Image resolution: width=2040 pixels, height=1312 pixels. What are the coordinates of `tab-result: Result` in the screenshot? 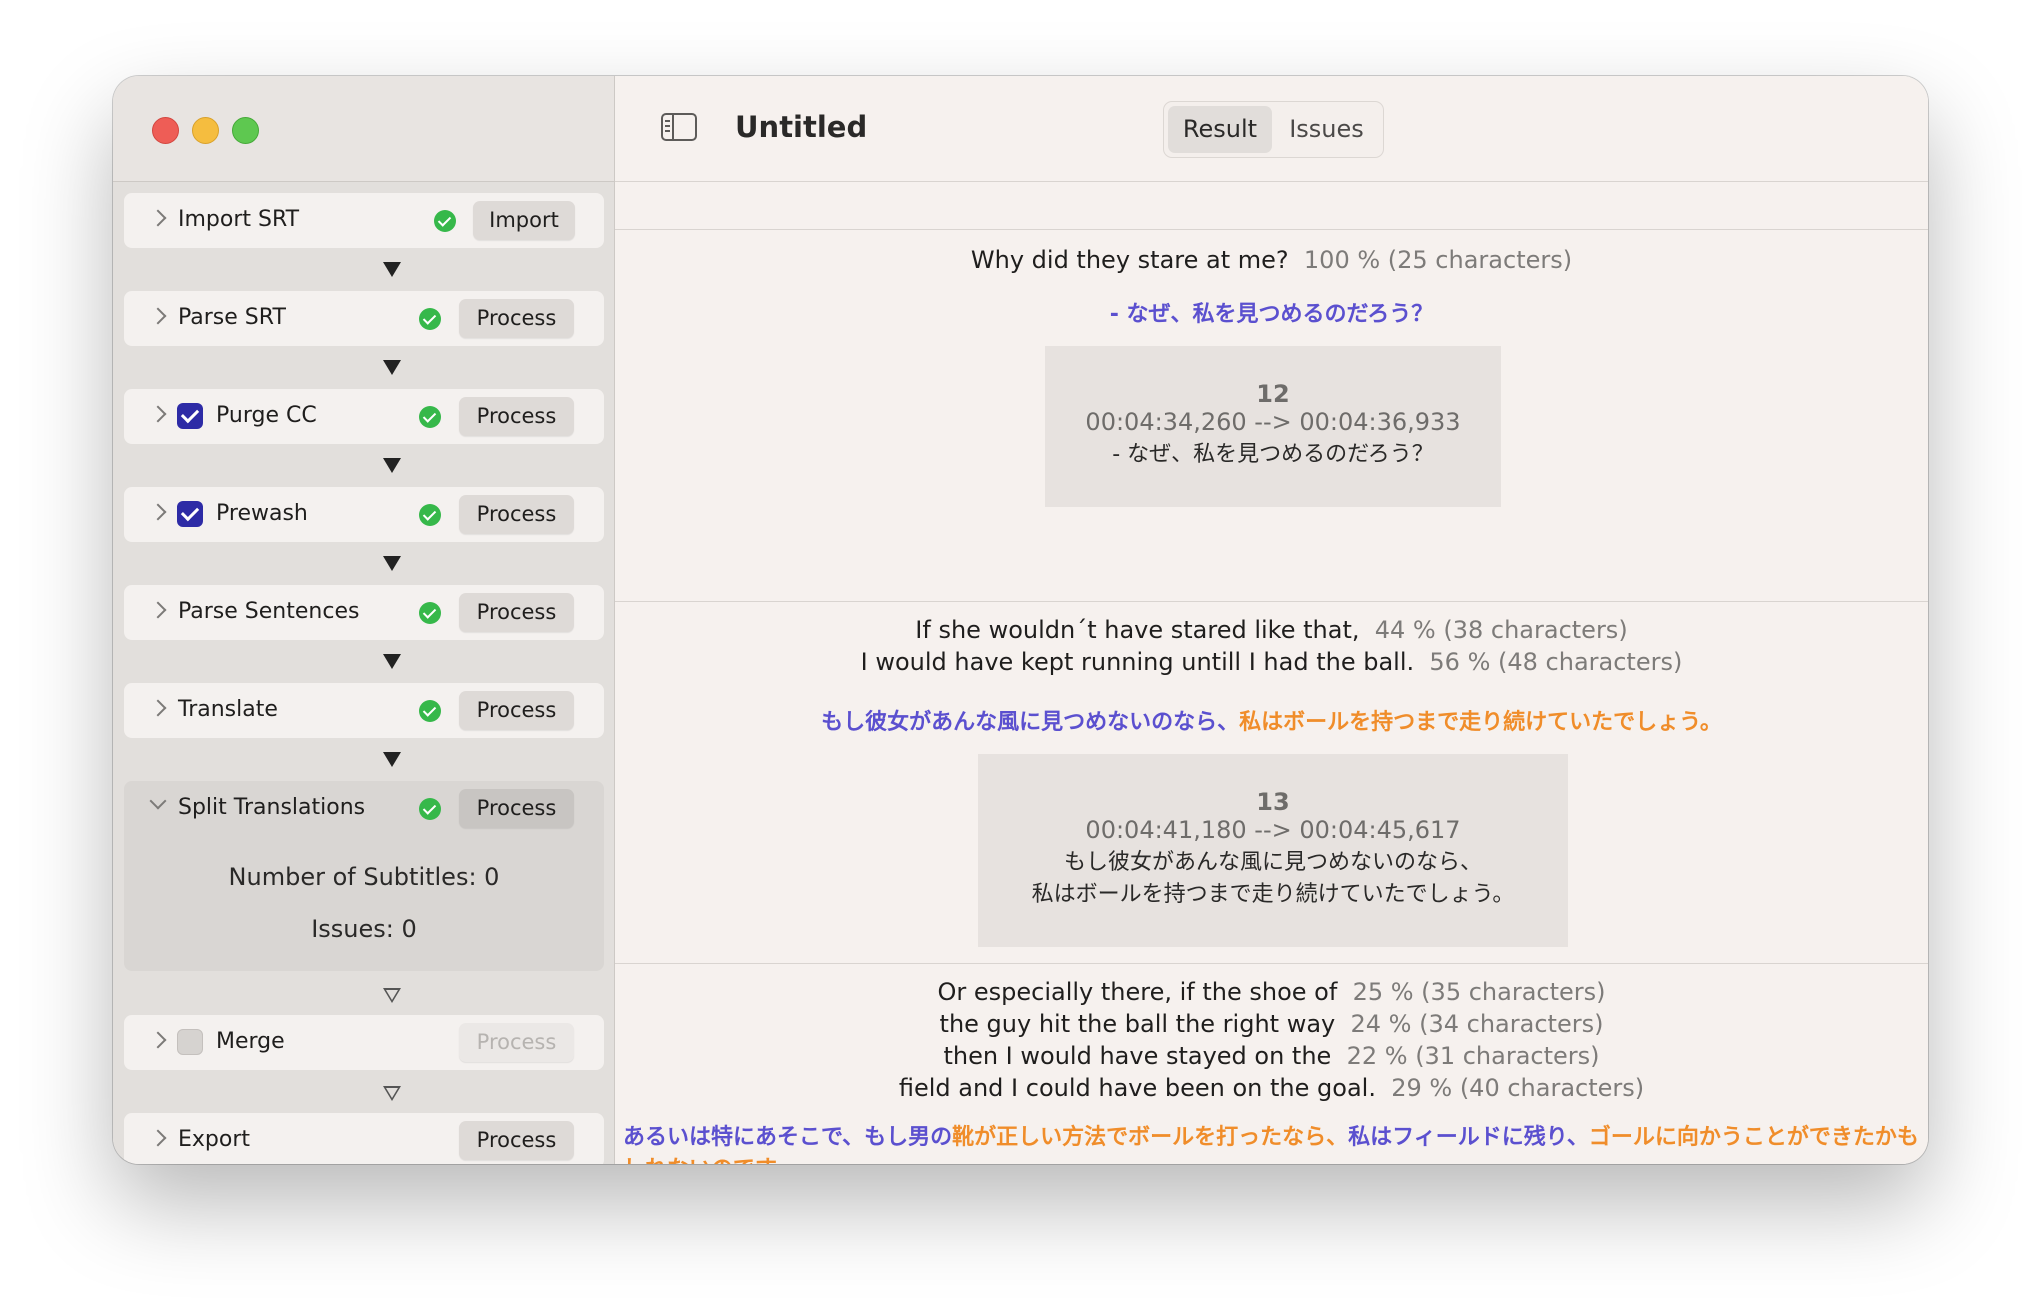 It's located at (1220, 129).